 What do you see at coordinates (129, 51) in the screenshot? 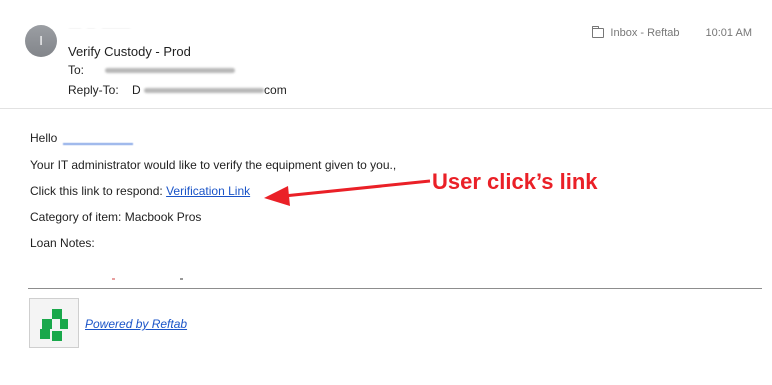
I see `email-subject: Verify Custody - Prod` at bounding box center [129, 51].